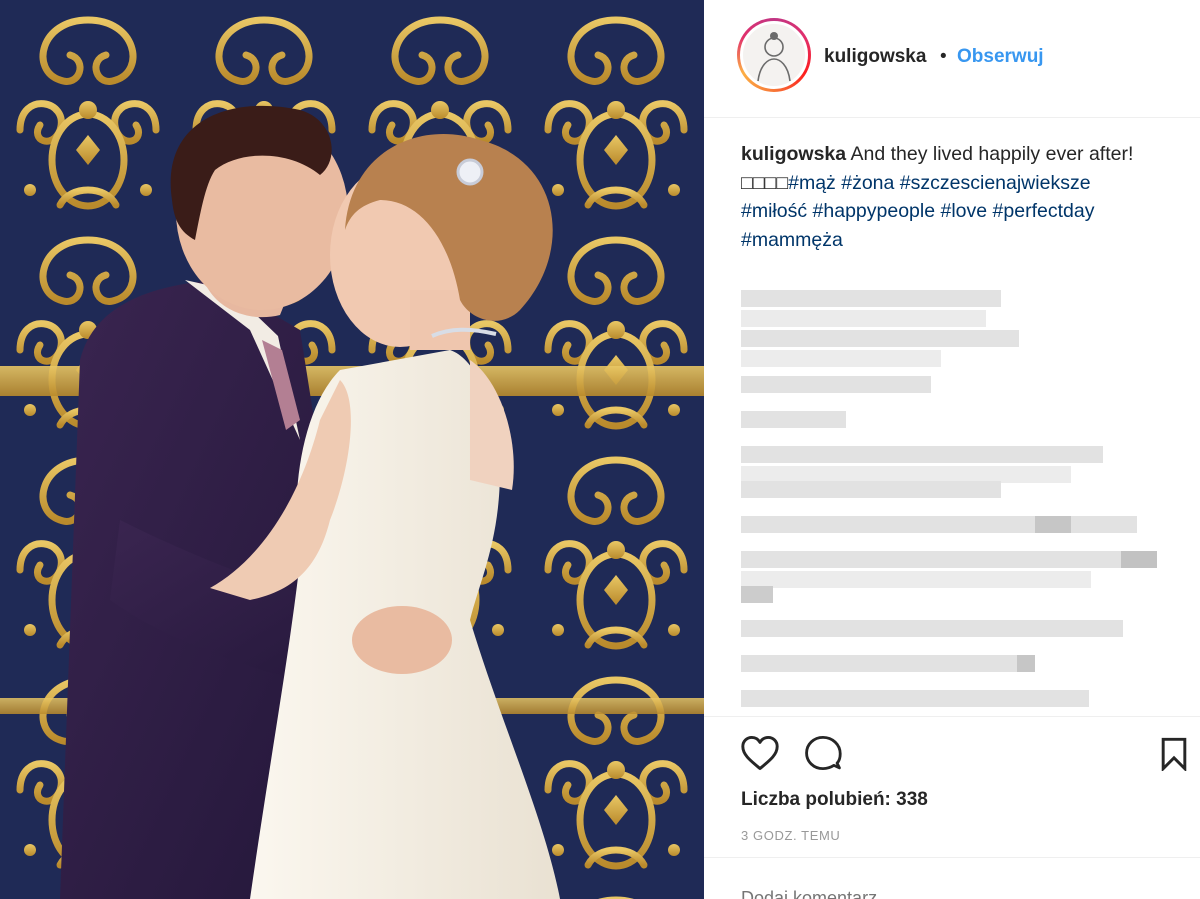  Describe the element at coordinates (792, 240) in the screenshot. I see `hashtag-link: #mammęża` at that location.